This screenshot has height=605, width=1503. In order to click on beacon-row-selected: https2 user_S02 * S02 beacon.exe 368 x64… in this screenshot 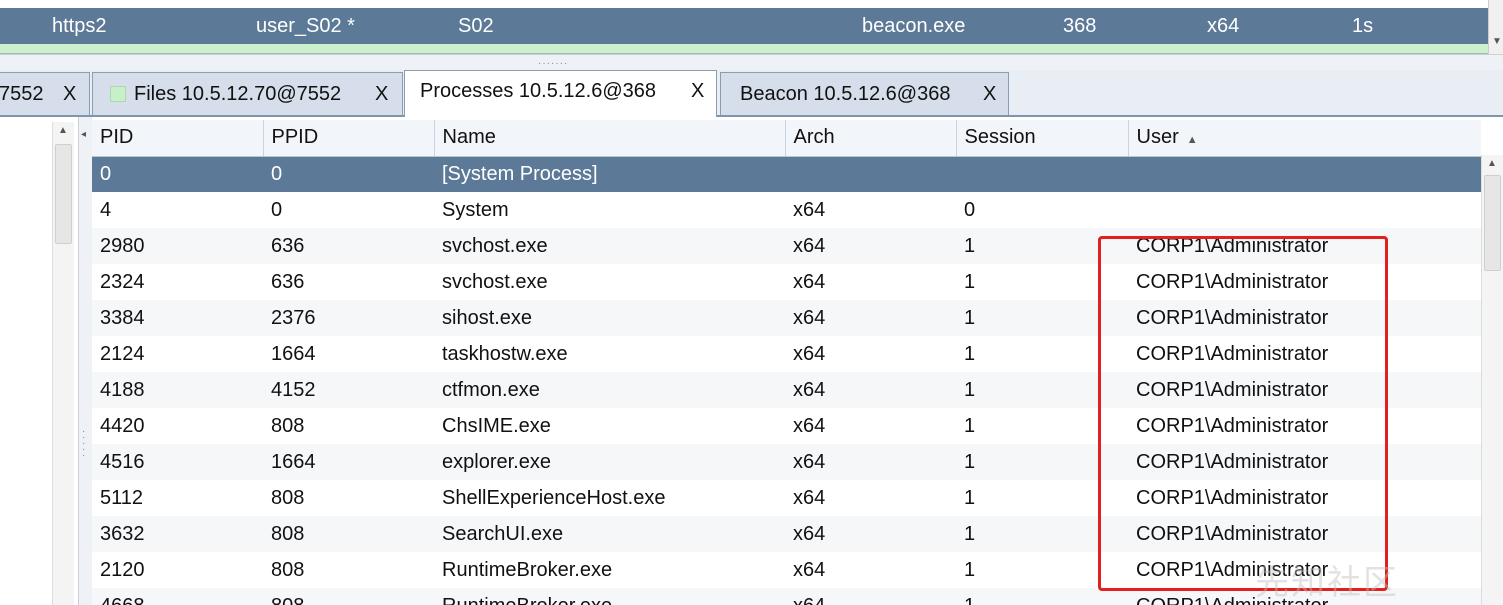, I will do `click(744, 26)`.